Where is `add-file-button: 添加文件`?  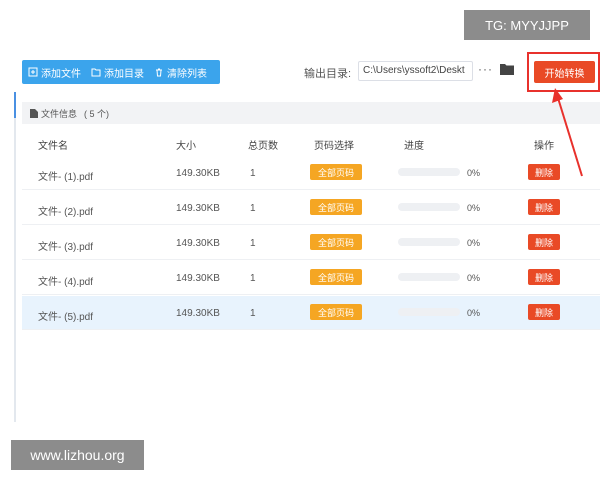
add-file-button: 添加文件 is located at coordinates (54, 72).